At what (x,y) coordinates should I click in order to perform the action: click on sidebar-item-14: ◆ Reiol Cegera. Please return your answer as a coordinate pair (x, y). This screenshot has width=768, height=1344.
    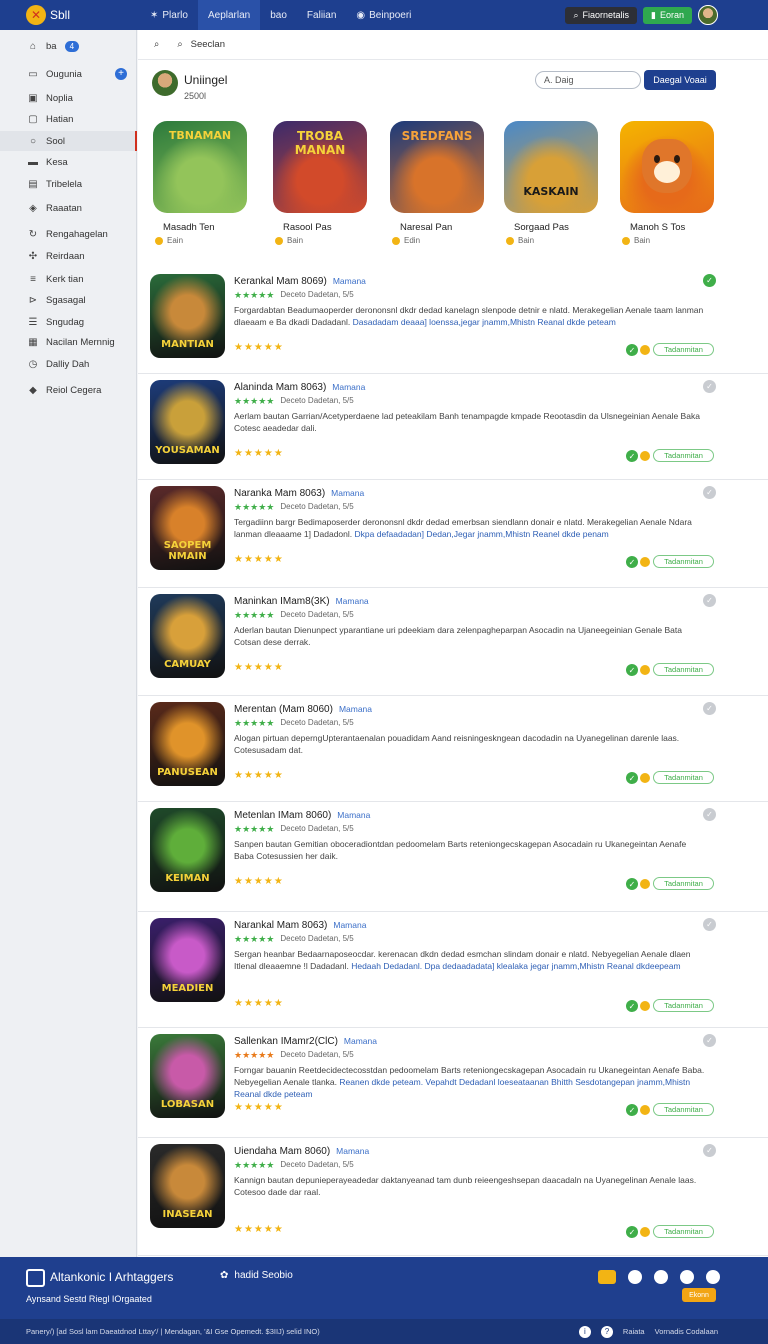
    Looking at the image, I should click on (68, 390).